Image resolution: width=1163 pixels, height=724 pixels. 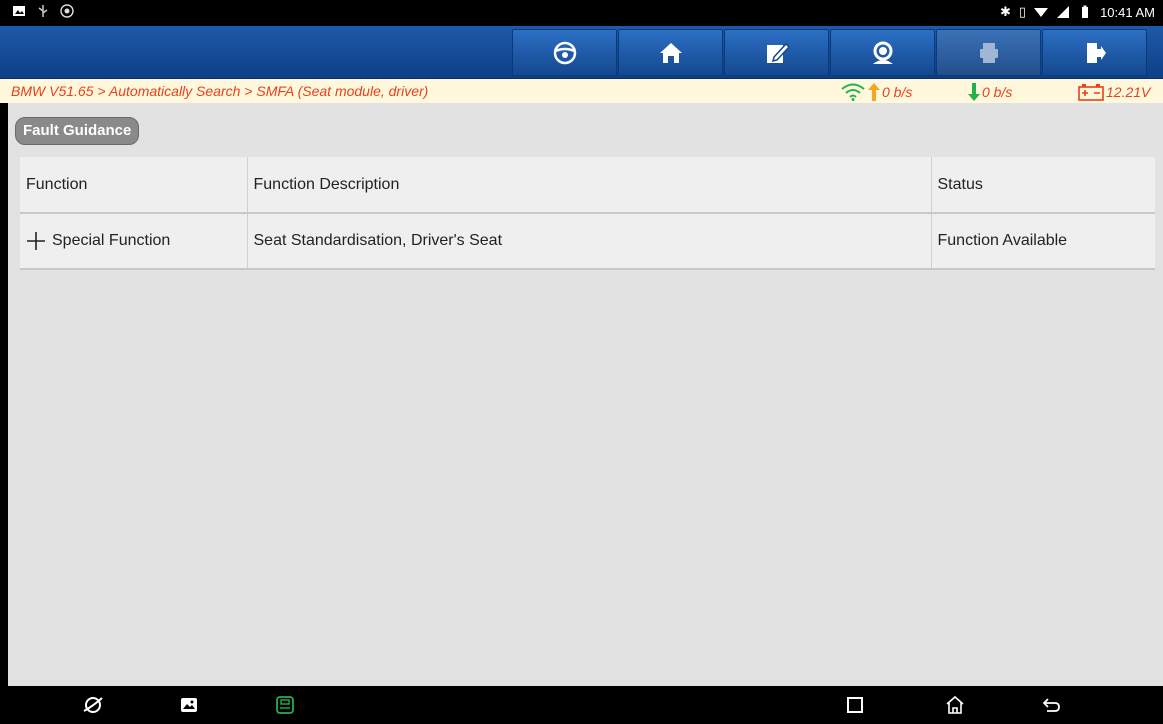 What do you see at coordinates (111, 240) in the screenshot?
I see `row-function-label: Special Function` at bounding box center [111, 240].